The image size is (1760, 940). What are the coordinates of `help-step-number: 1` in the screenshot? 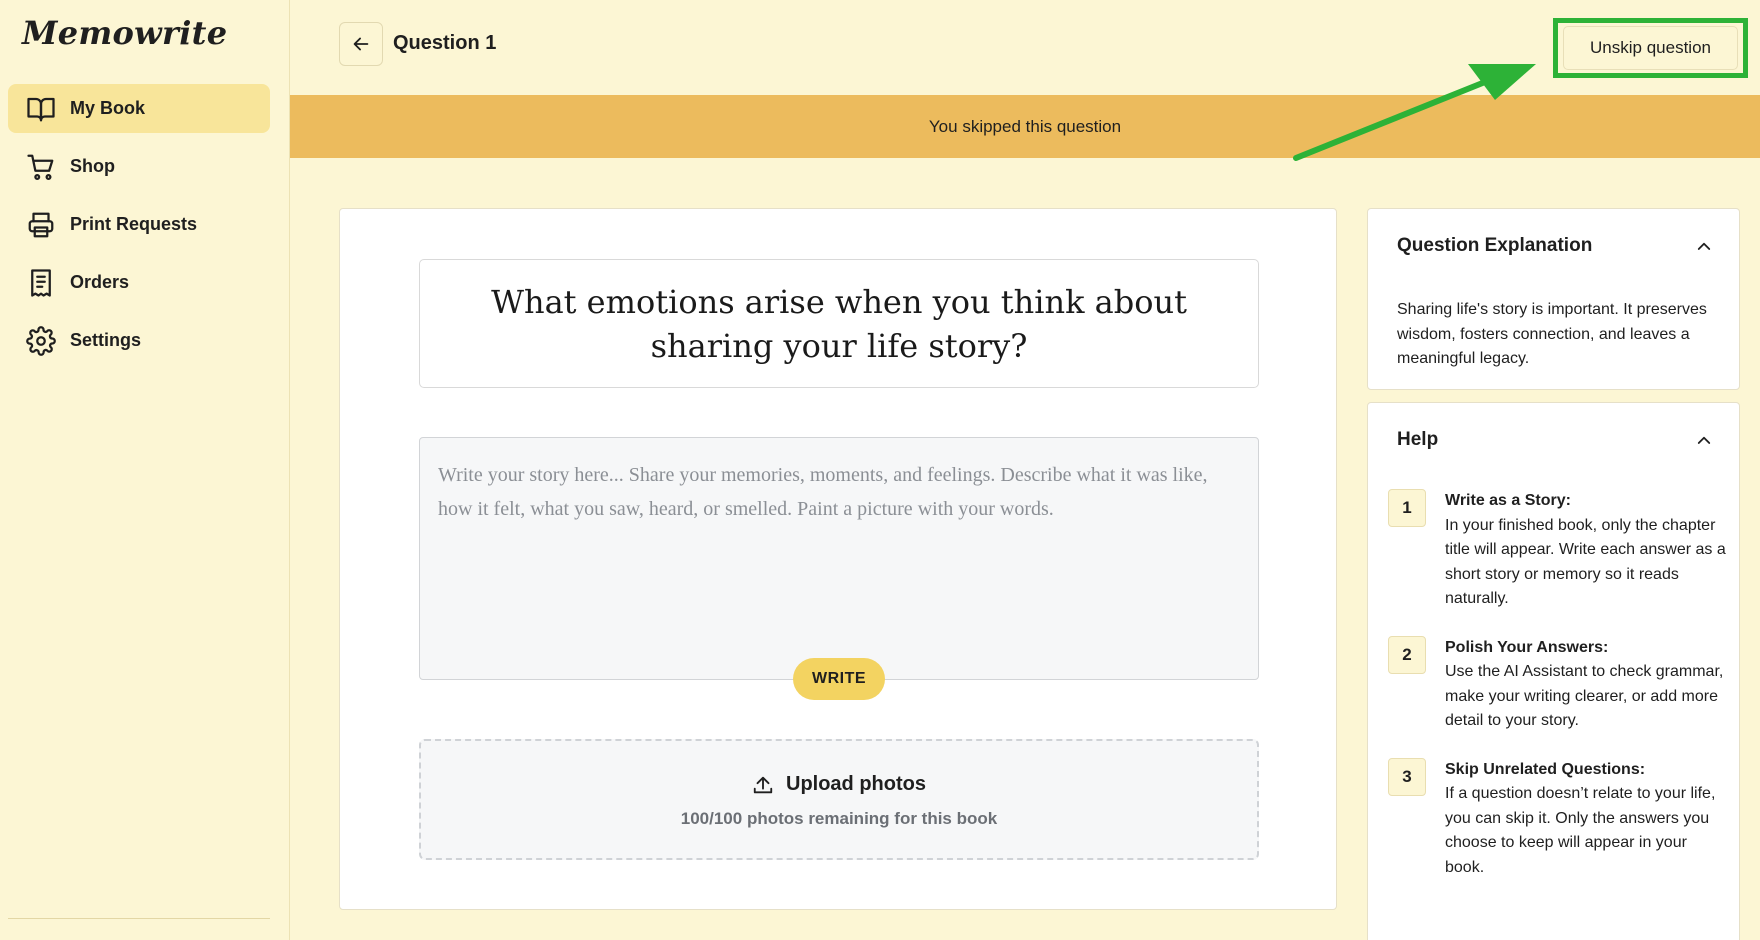 It's located at (1407, 508).